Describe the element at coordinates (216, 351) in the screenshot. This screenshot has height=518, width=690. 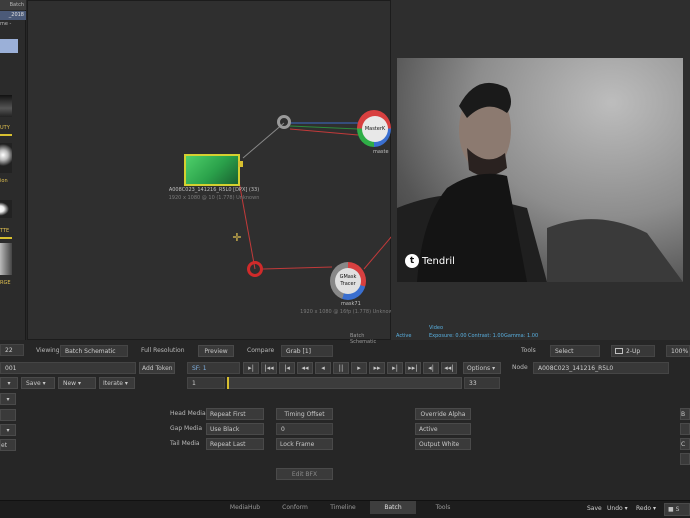
I see `preview-button: Preview` at that location.